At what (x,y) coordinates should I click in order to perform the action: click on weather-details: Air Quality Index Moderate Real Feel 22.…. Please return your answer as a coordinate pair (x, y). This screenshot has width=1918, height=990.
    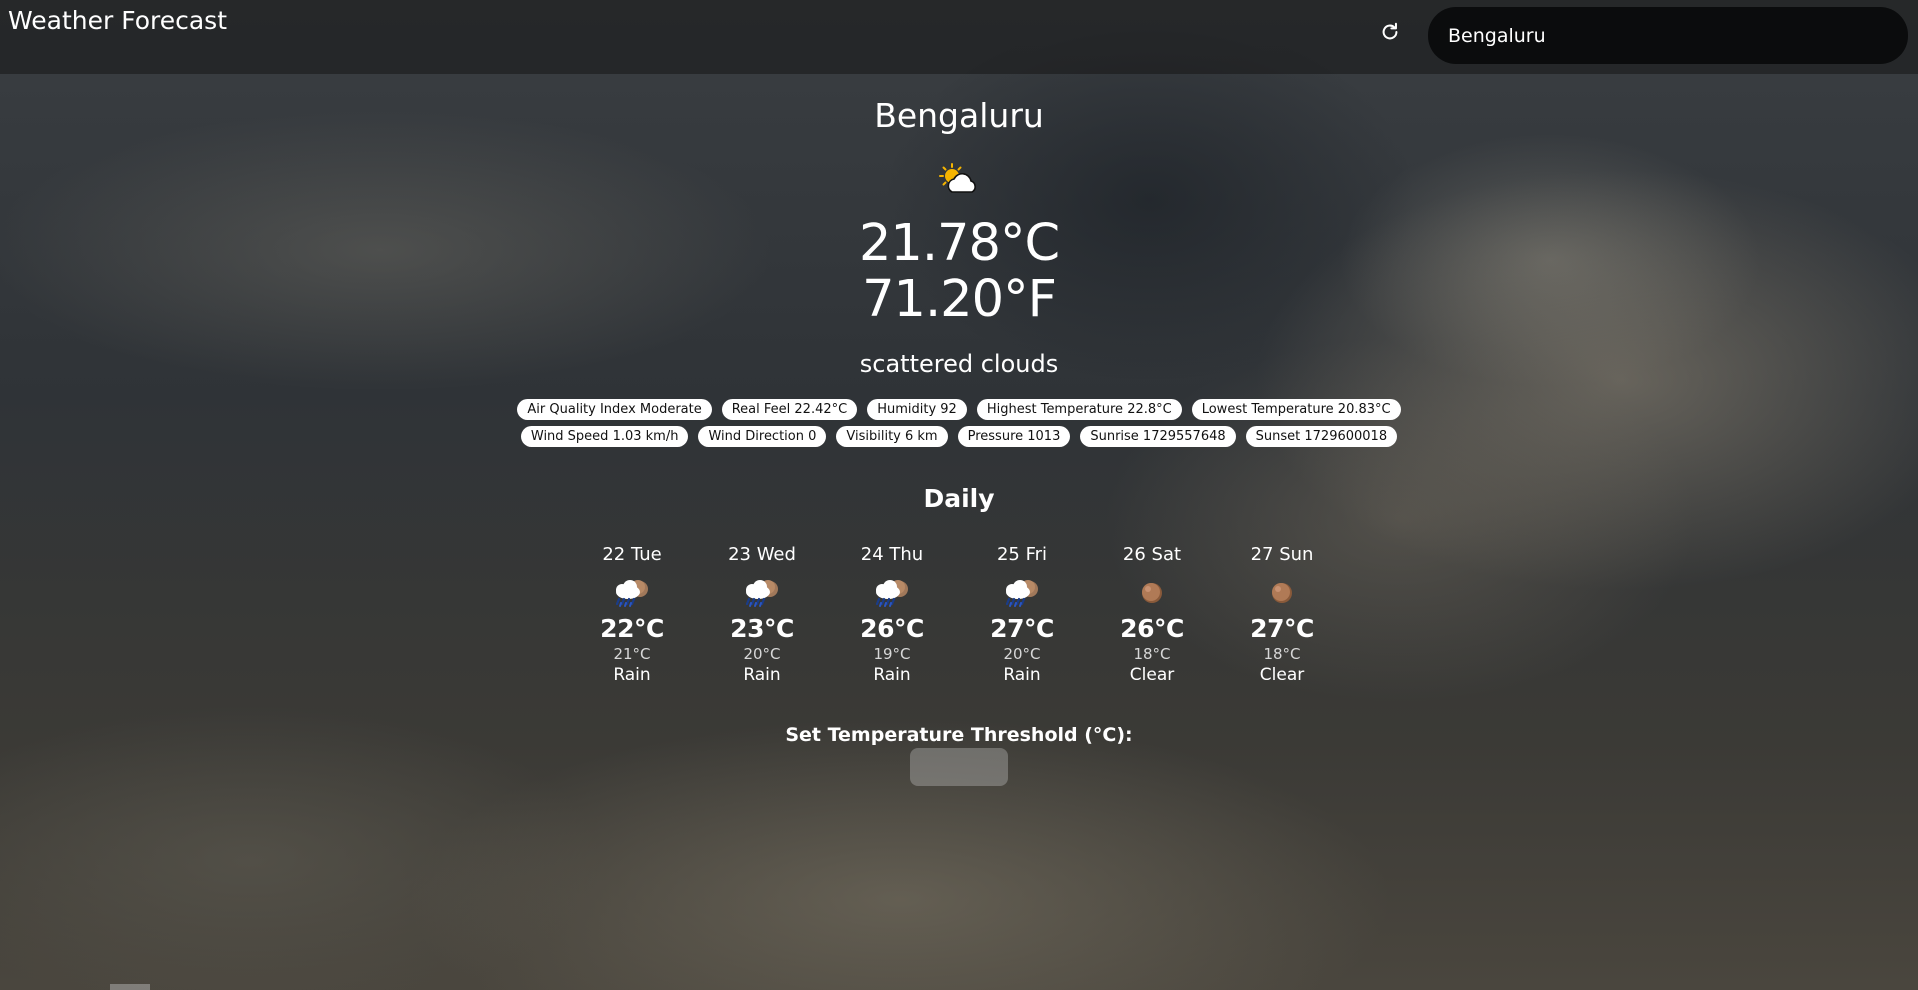
    Looking at the image, I should click on (959, 423).